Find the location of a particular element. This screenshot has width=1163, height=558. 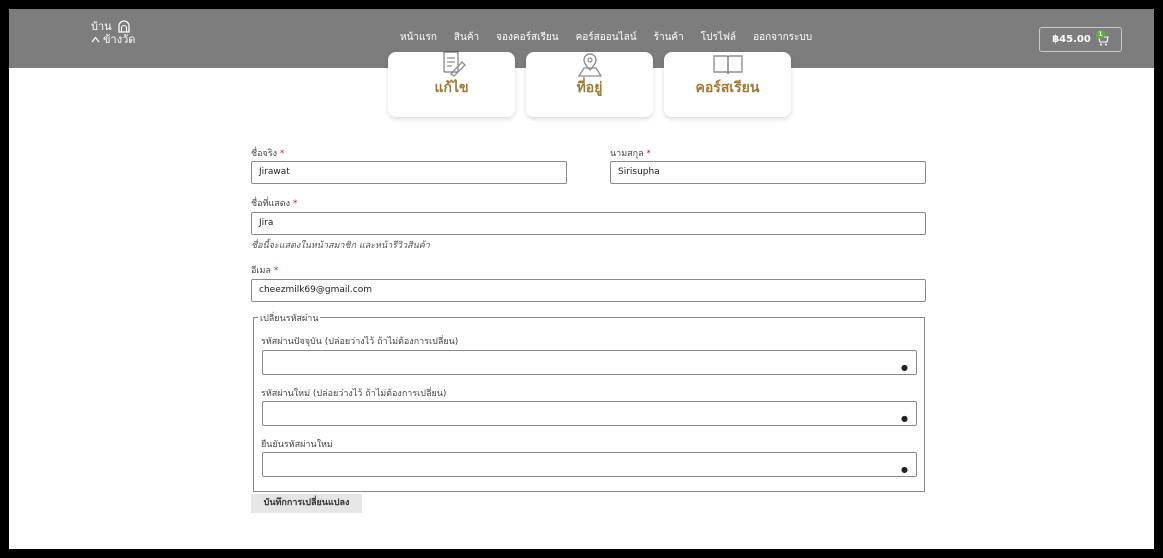

roof-icon is located at coordinates (95, 39).